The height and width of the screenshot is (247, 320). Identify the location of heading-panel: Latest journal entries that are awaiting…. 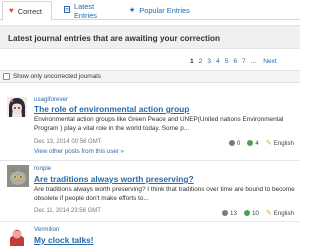
(150, 37).